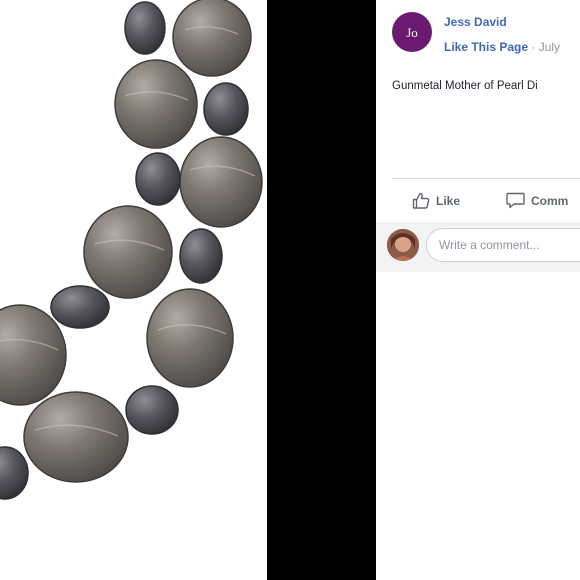  What do you see at coordinates (421, 200) in the screenshot?
I see `thumbs-up-icon` at bounding box center [421, 200].